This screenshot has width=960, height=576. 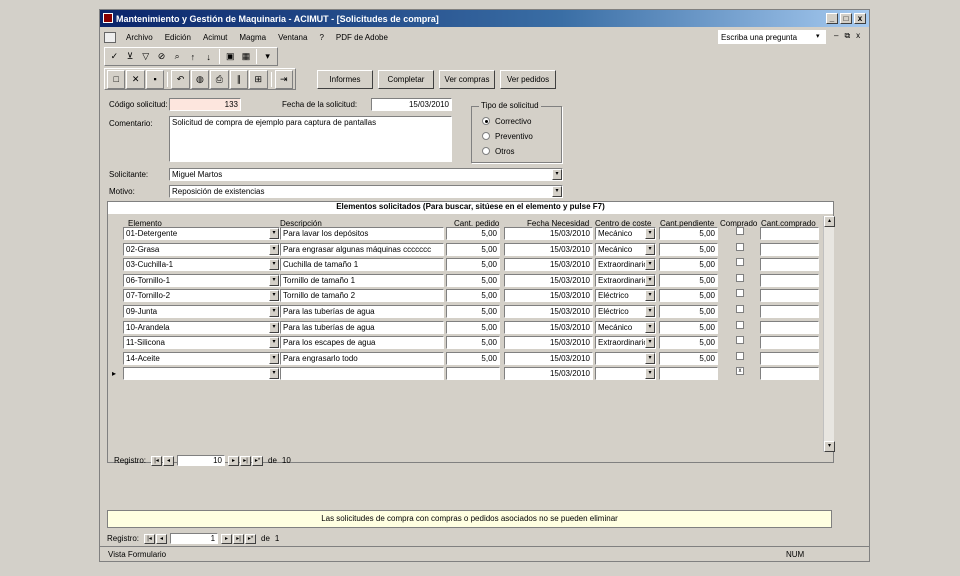 What do you see at coordinates (130, 56) in the screenshot?
I see `filter-by-selection-icon: ⊻` at bounding box center [130, 56].